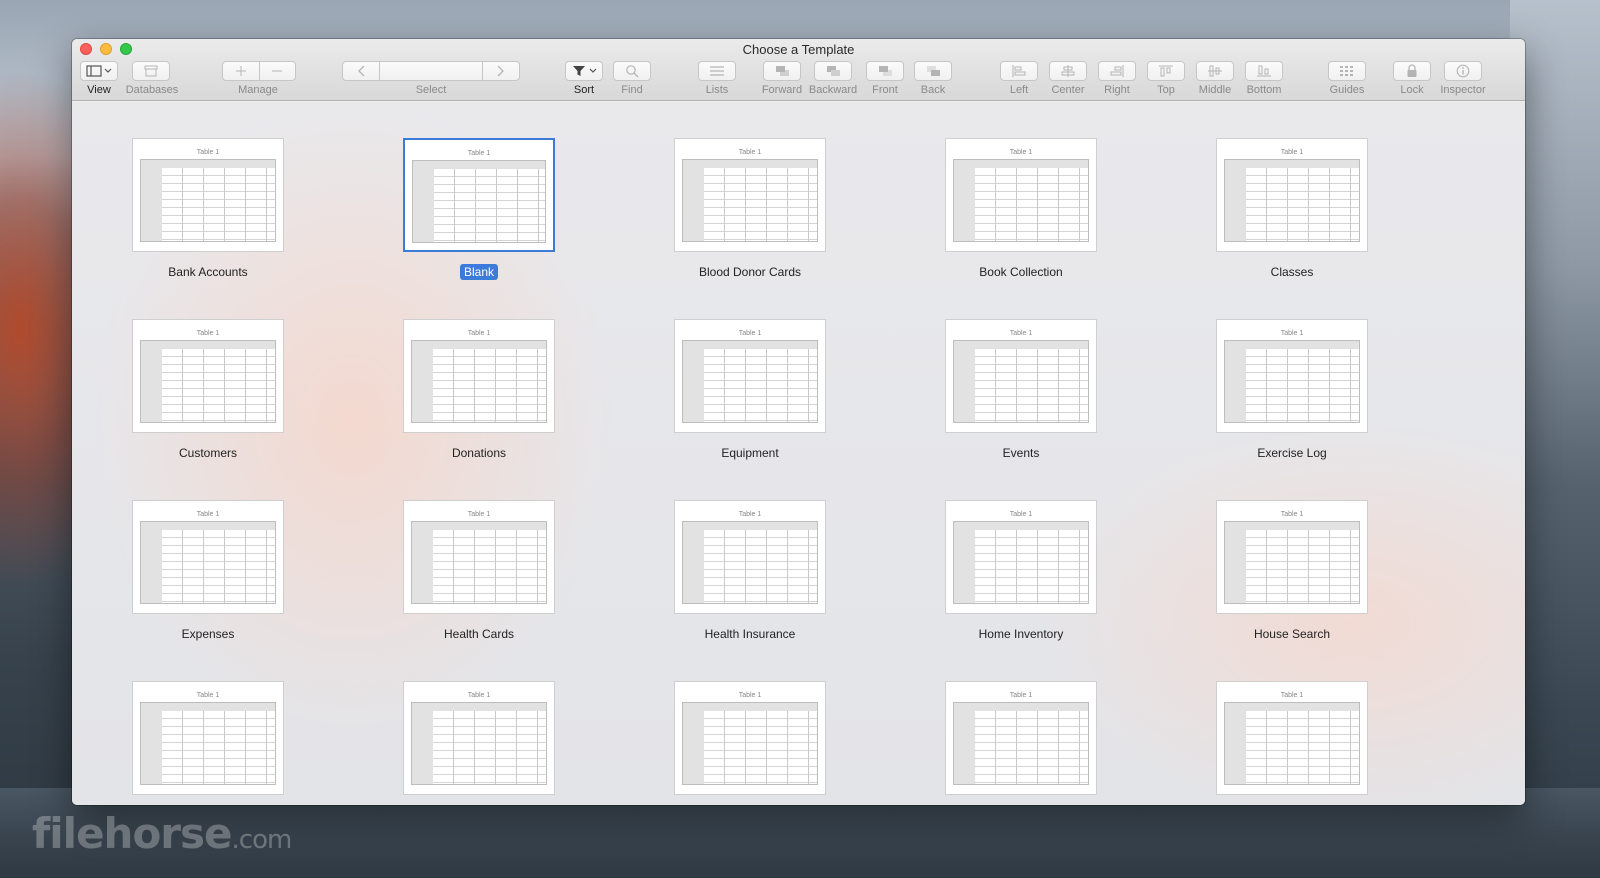 The width and height of the screenshot is (1600, 878). Describe the element at coordinates (885, 71) in the screenshot. I see `bring-to-front-button` at that location.